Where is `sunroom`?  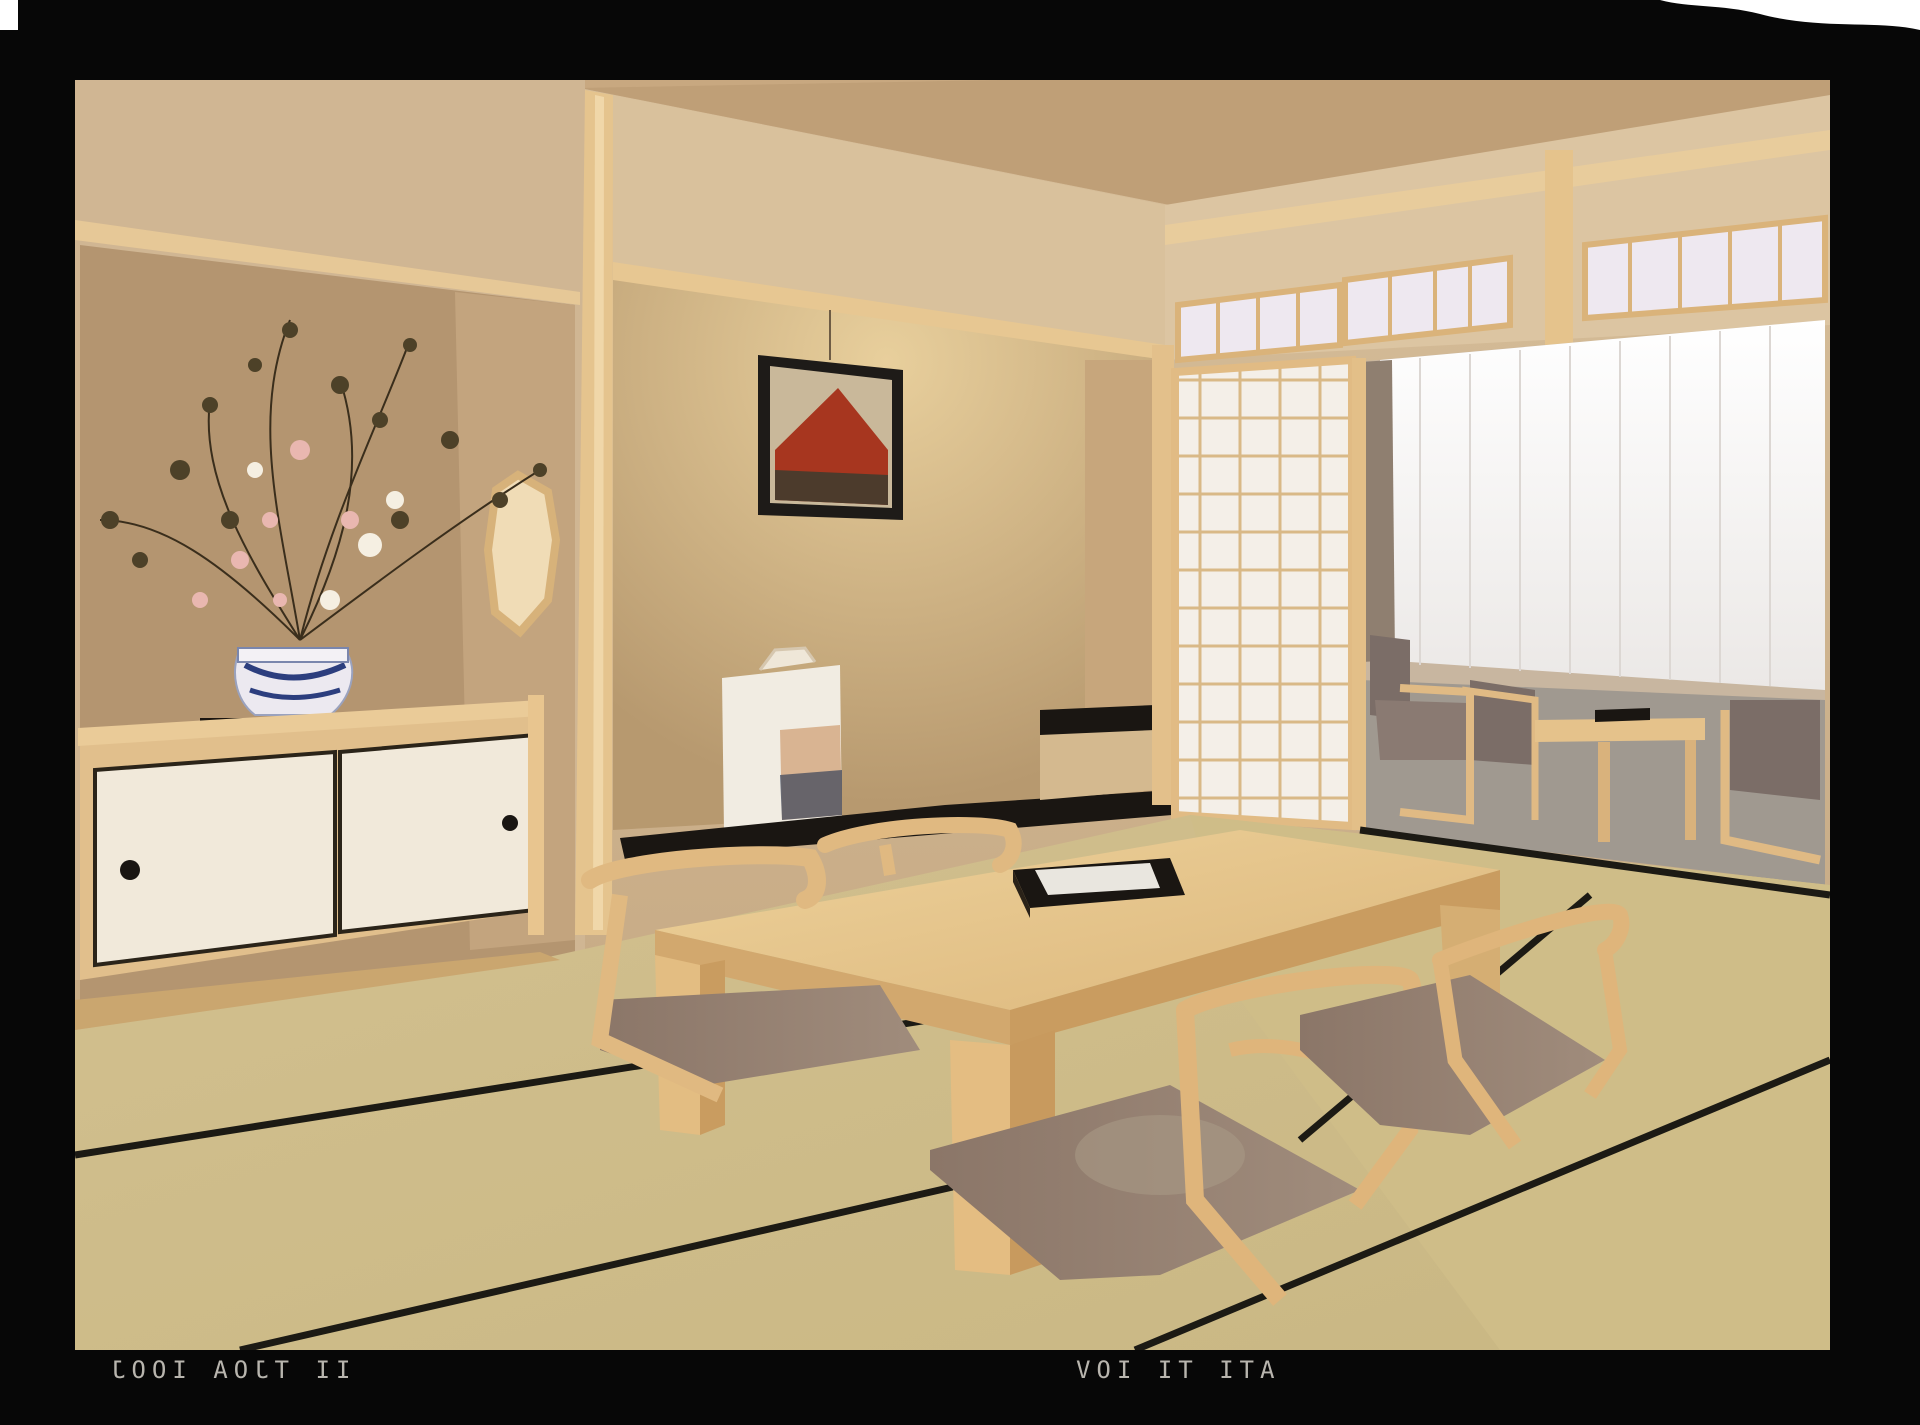
sunroom is located at coordinates (1590, 602).